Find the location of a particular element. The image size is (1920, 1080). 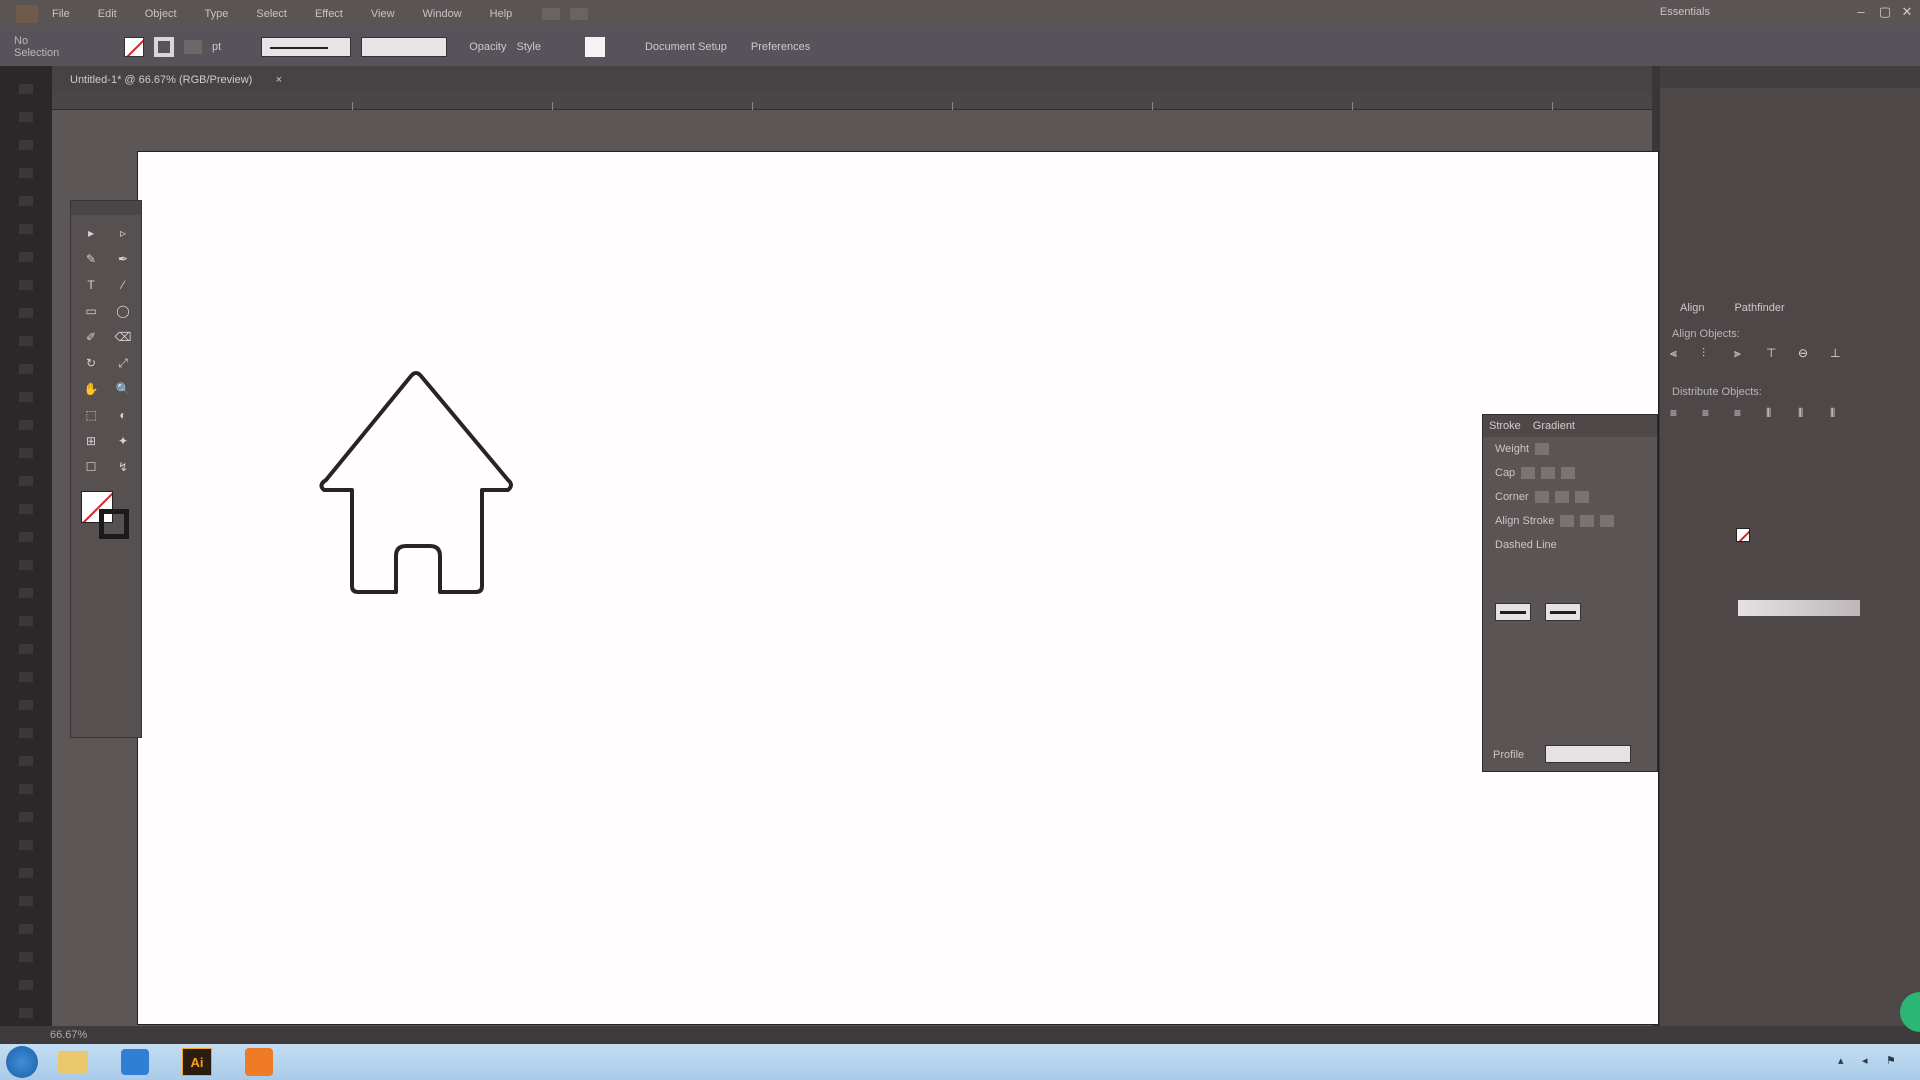

bridge-icon is located at coordinates (551, 14).